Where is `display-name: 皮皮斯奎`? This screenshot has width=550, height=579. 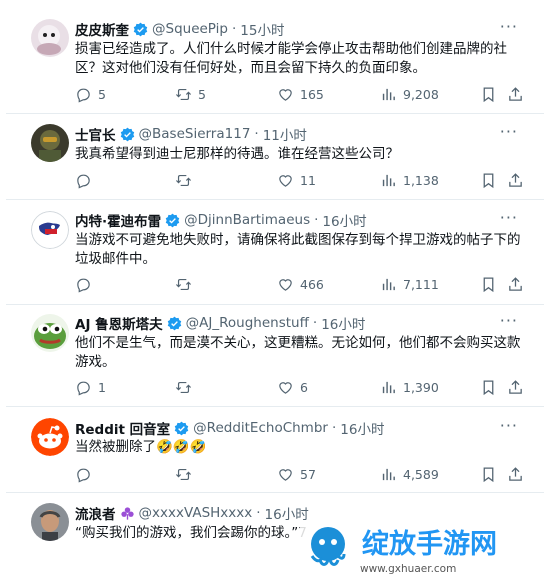 display-name: 皮皮斯奎 is located at coordinates (102, 29).